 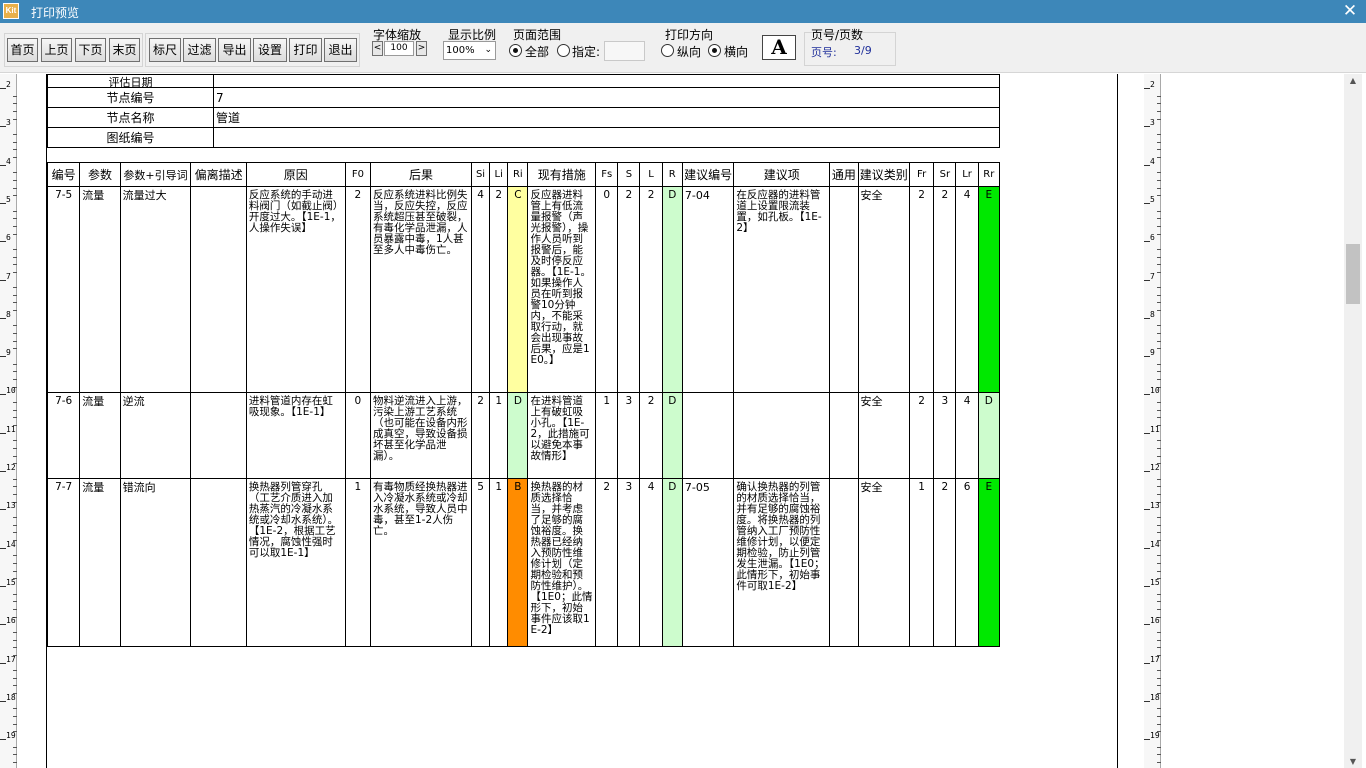 What do you see at coordinates (11, 467) in the screenshot?
I see `ruler-label: 12` at bounding box center [11, 467].